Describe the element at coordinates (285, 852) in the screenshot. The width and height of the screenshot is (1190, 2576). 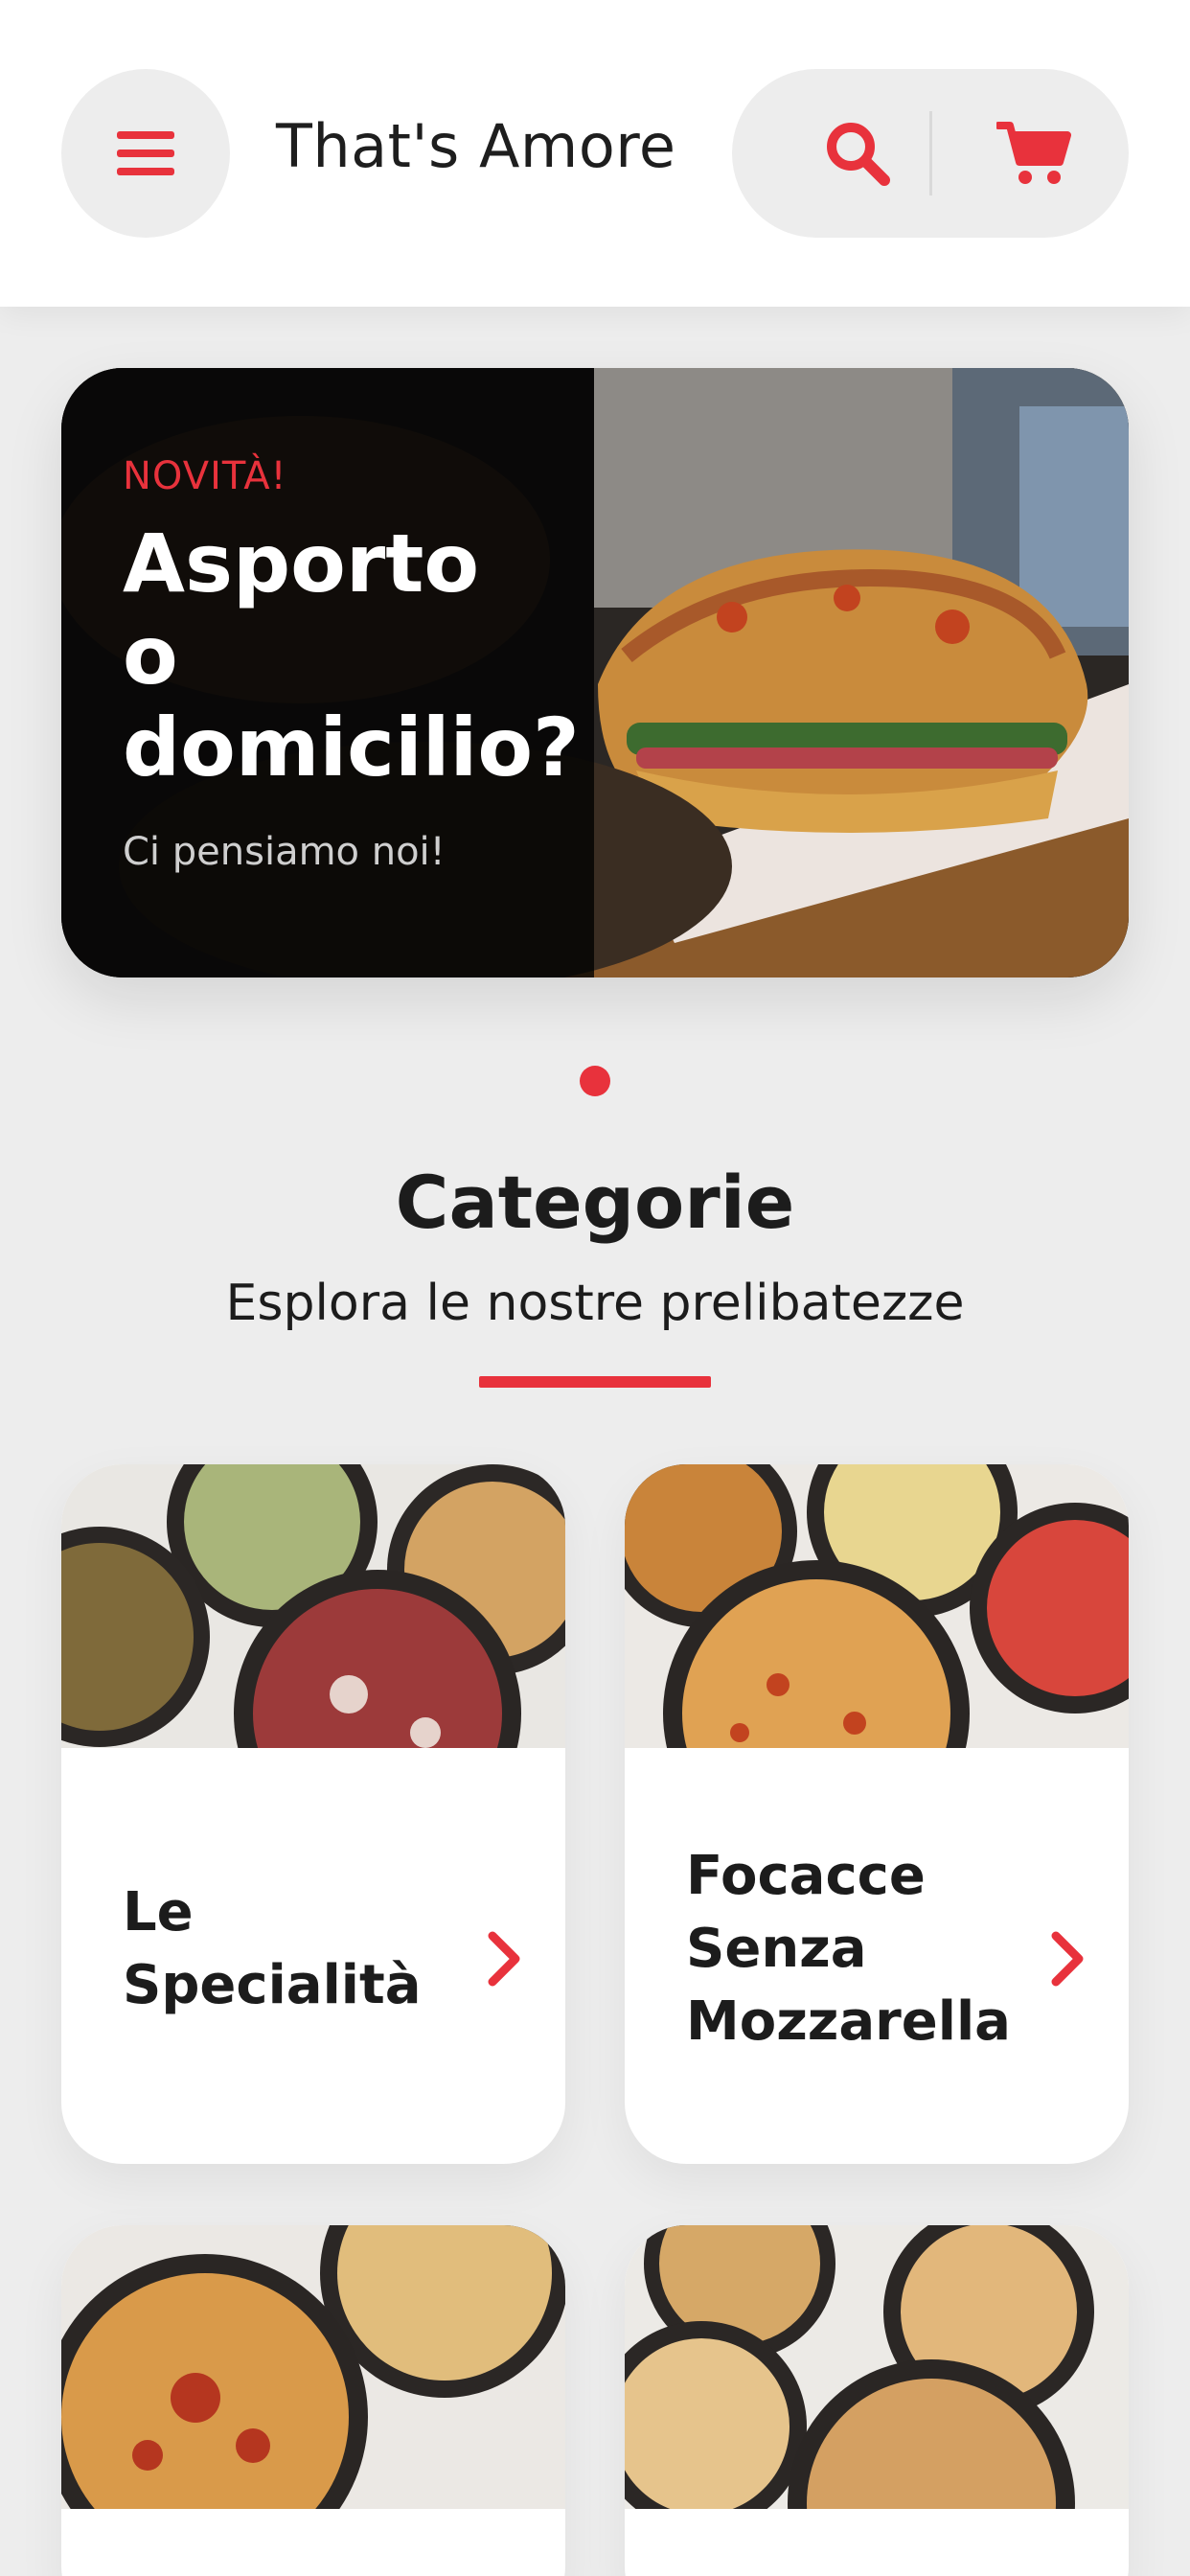
I see `banner-subtitle: Ci pensiamo noi!` at that location.